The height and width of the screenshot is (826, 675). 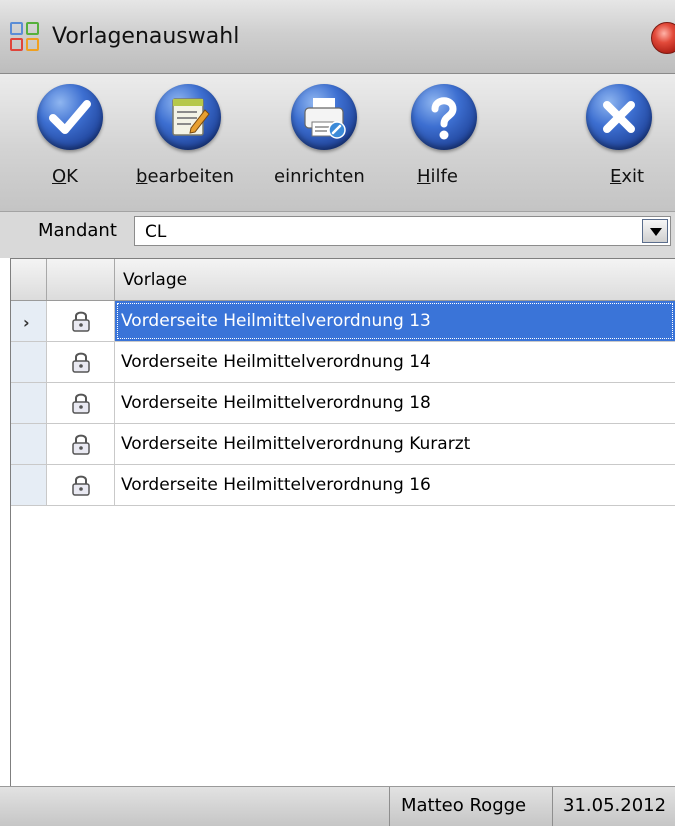 I want to click on vorlage-name: Vorderseite Heilmittelverordnung 16, so click(x=276, y=485).